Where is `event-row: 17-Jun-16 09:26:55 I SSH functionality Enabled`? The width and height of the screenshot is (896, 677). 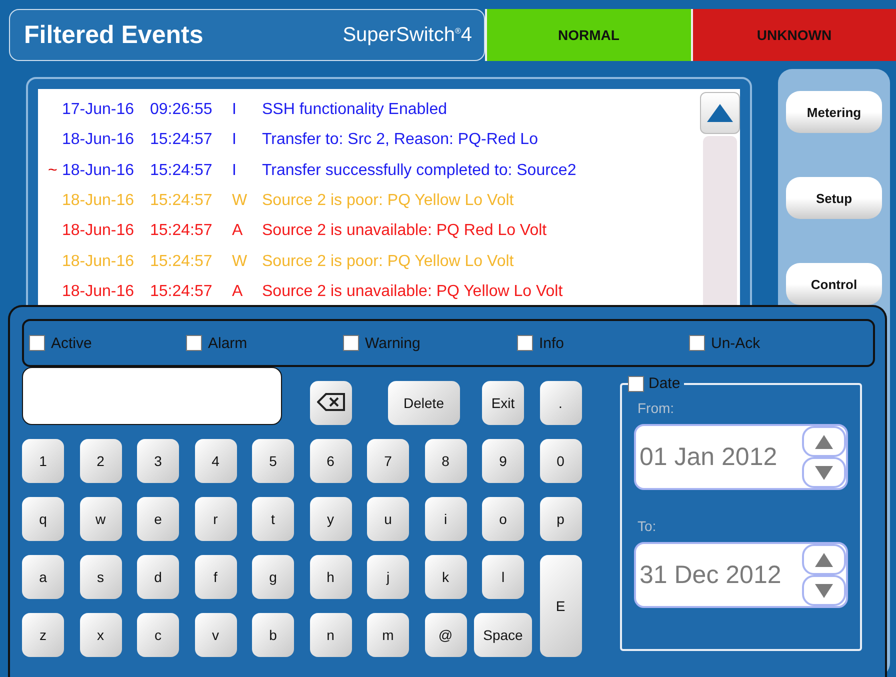
event-row: 17-Jun-16 09:26:55 I SSH functionality Enabled is located at coordinates (369, 110).